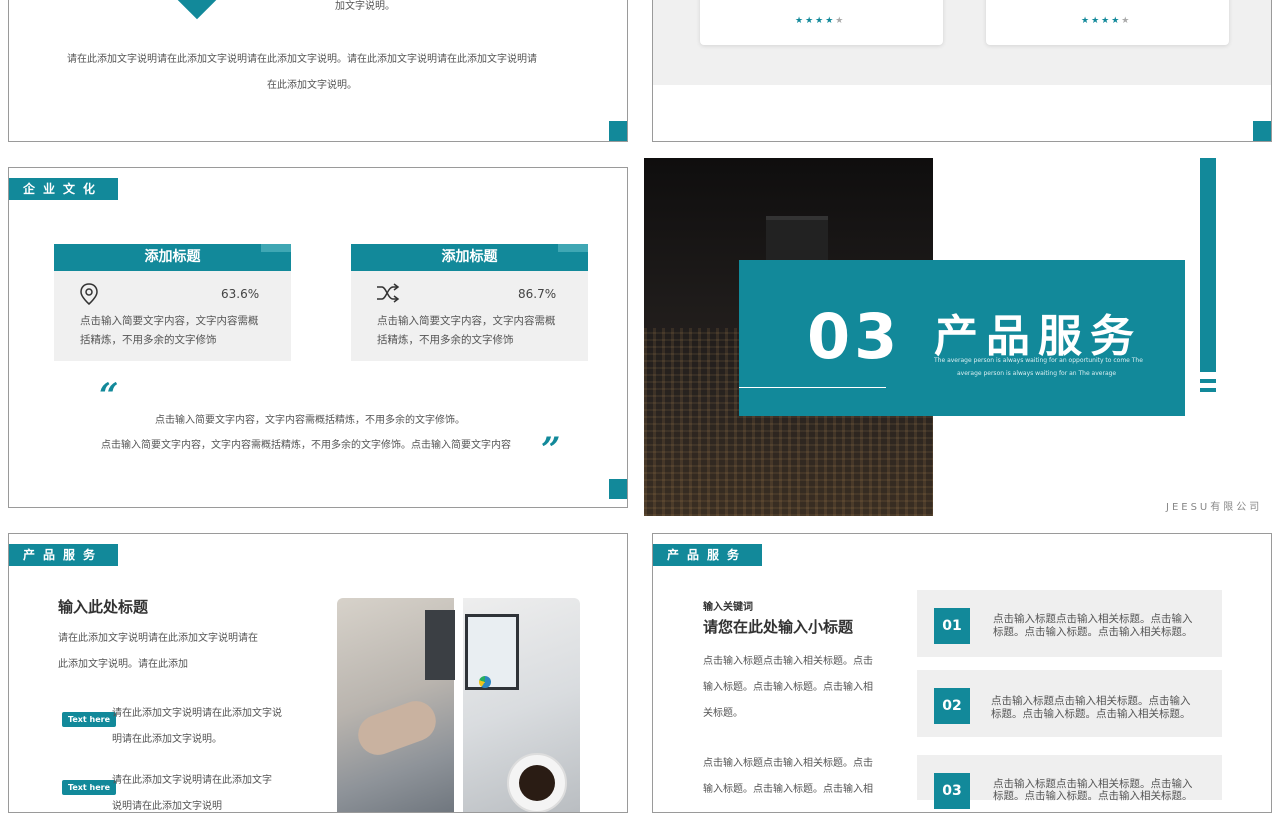  I want to click on card-percent: 63.6%, so click(240, 294).